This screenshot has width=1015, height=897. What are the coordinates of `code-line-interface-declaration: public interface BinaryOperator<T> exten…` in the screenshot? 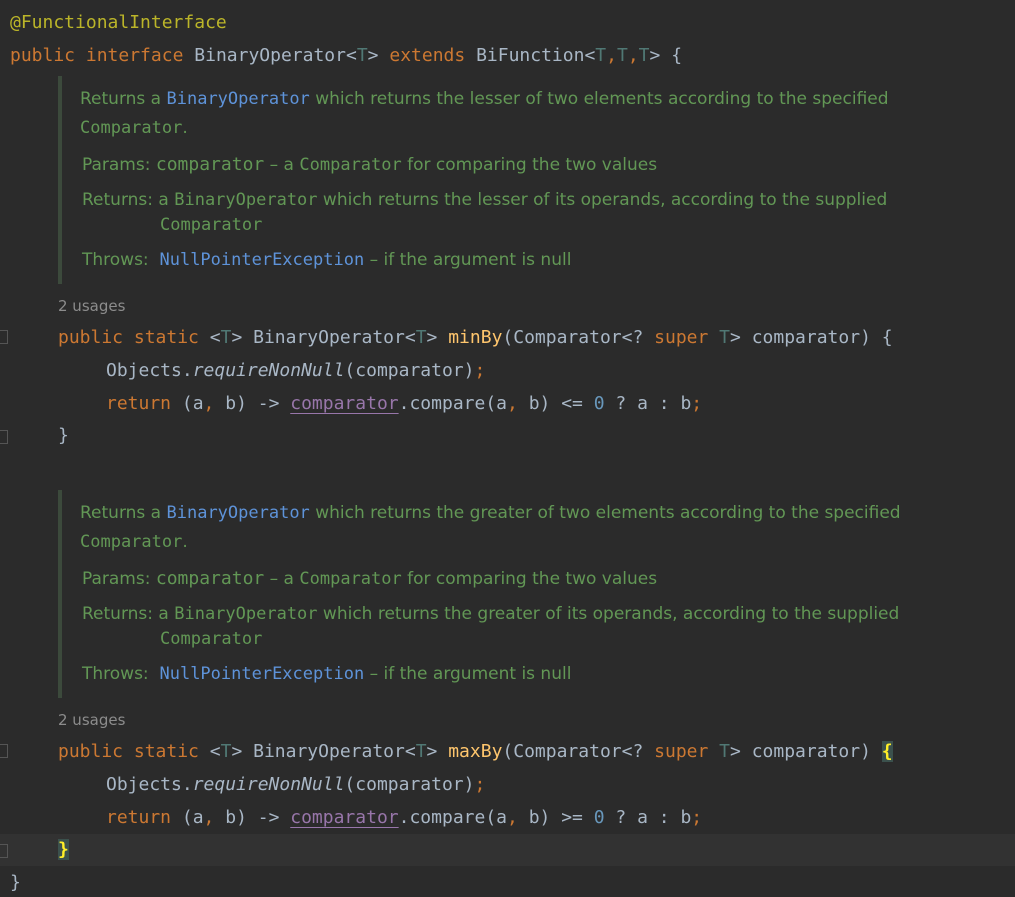 It's located at (346, 55).